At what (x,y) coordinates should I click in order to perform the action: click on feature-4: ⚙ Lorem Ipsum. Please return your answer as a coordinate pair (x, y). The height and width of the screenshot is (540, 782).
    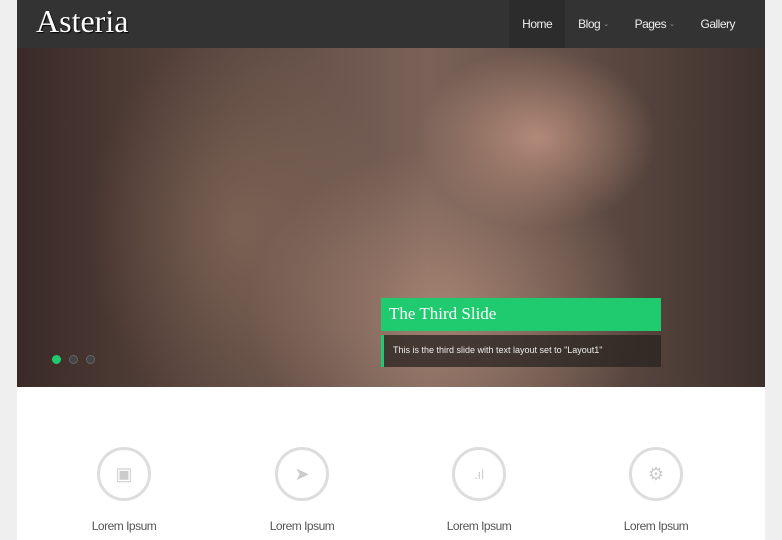
    Looking at the image, I should click on (656, 490).